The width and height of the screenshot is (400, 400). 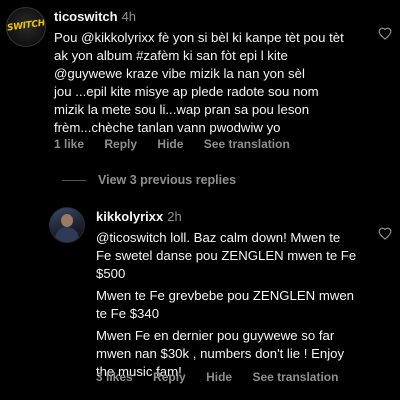 What do you see at coordinates (111, 273) in the screenshot?
I see `reply-line: $500` at bounding box center [111, 273].